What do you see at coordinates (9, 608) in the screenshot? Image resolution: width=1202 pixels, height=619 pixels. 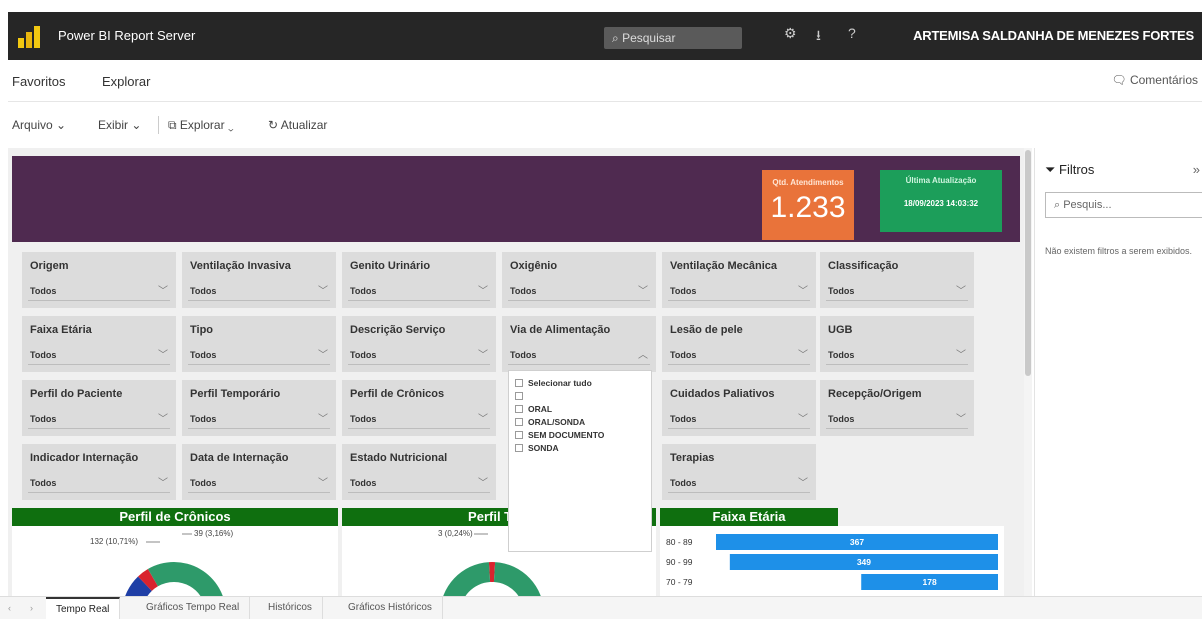 I see `tab-scroll-left-icon: ‹` at bounding box center [9, 608].